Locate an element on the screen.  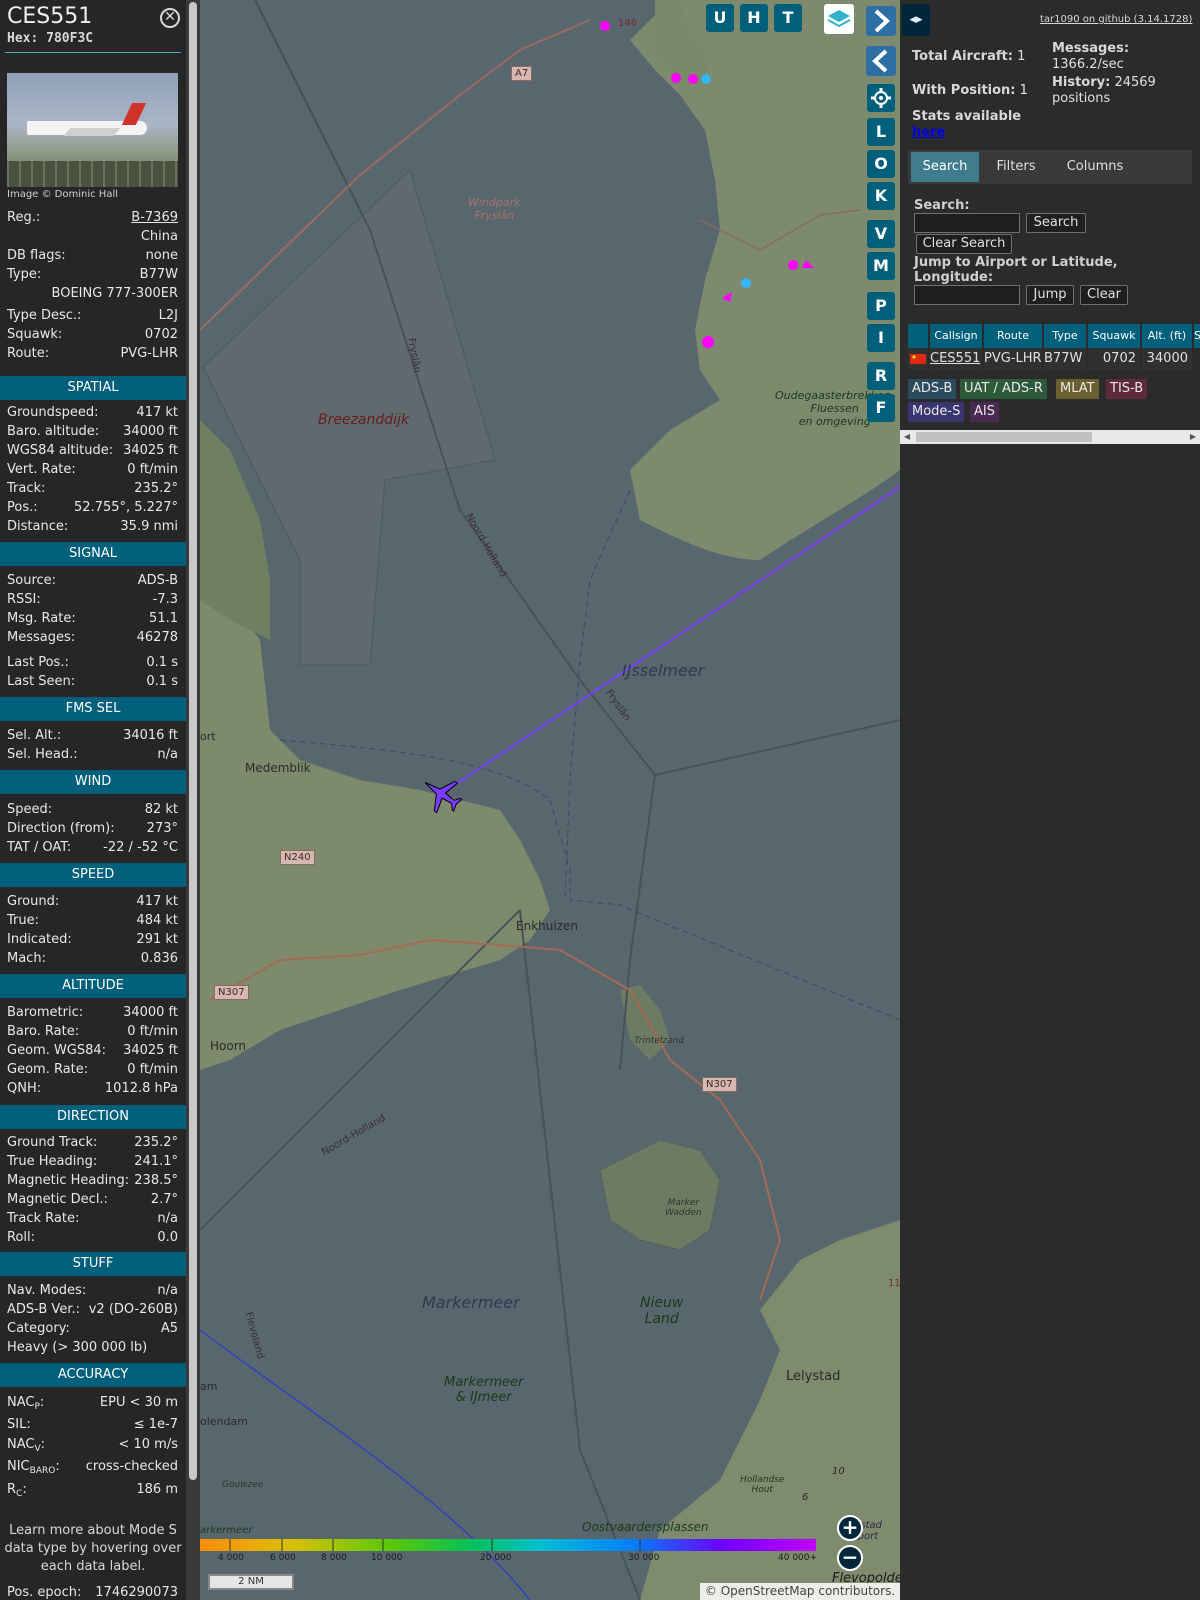
spatial-row: Vert. Rate: 0 ft/min is located at coordinates (92, 470).